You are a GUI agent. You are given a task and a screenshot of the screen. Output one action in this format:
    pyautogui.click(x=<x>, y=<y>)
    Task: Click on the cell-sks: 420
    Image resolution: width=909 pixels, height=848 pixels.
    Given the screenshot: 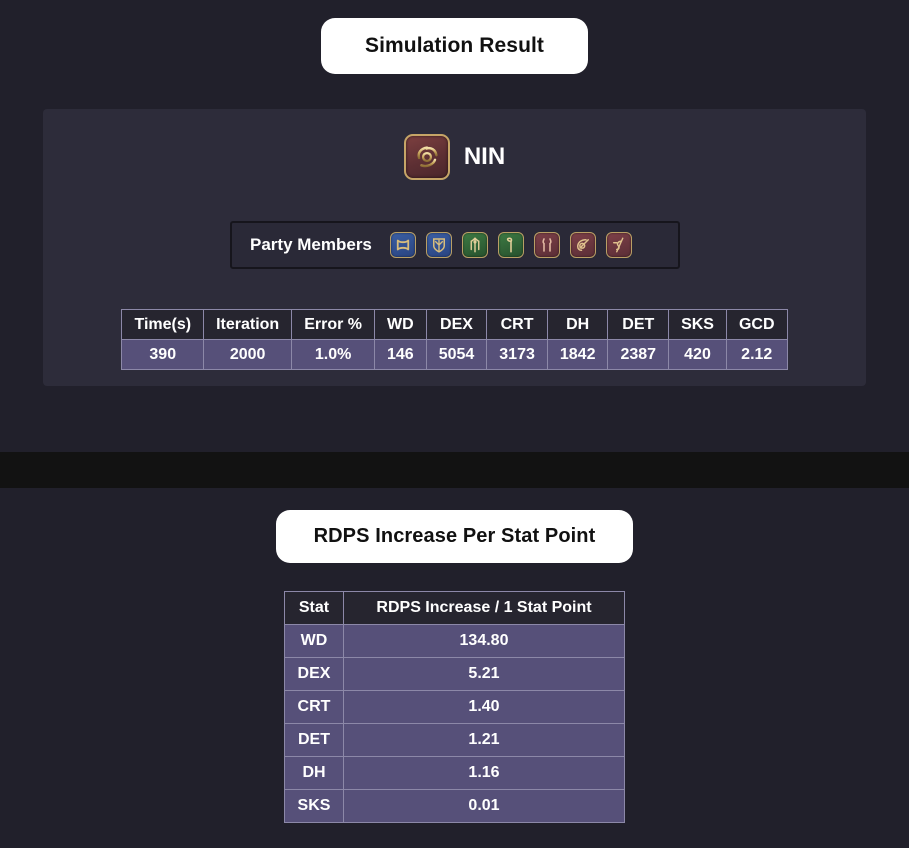 What is the action you would take?
    pyautogui.click(x=697, y=354)
    